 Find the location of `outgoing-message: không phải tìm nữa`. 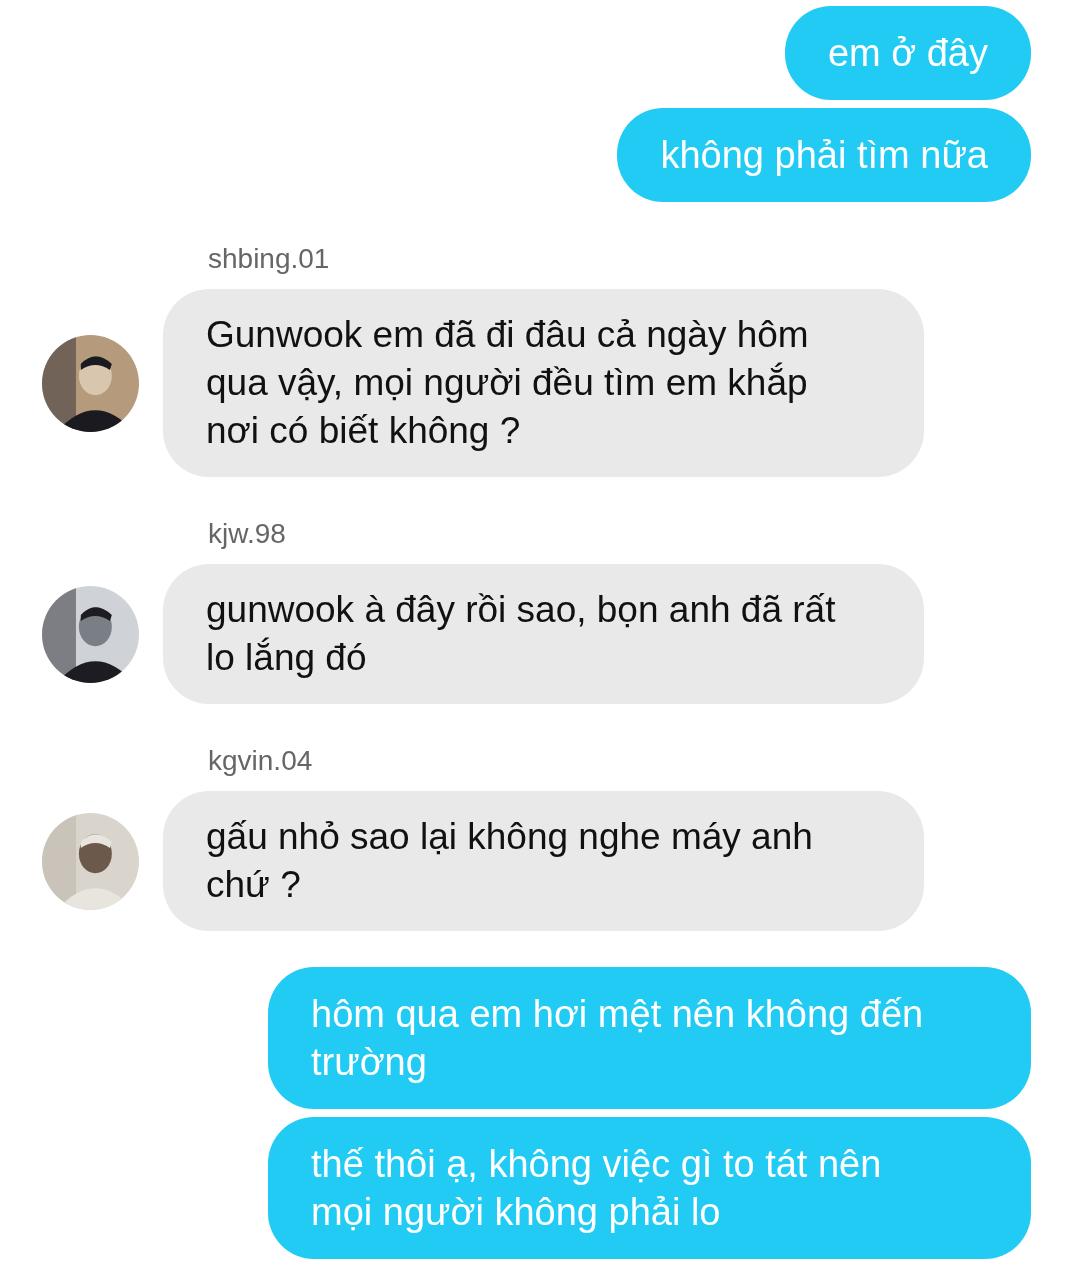

outgoing-message: không phải tìm nữa is located at coordinates (824, 155).